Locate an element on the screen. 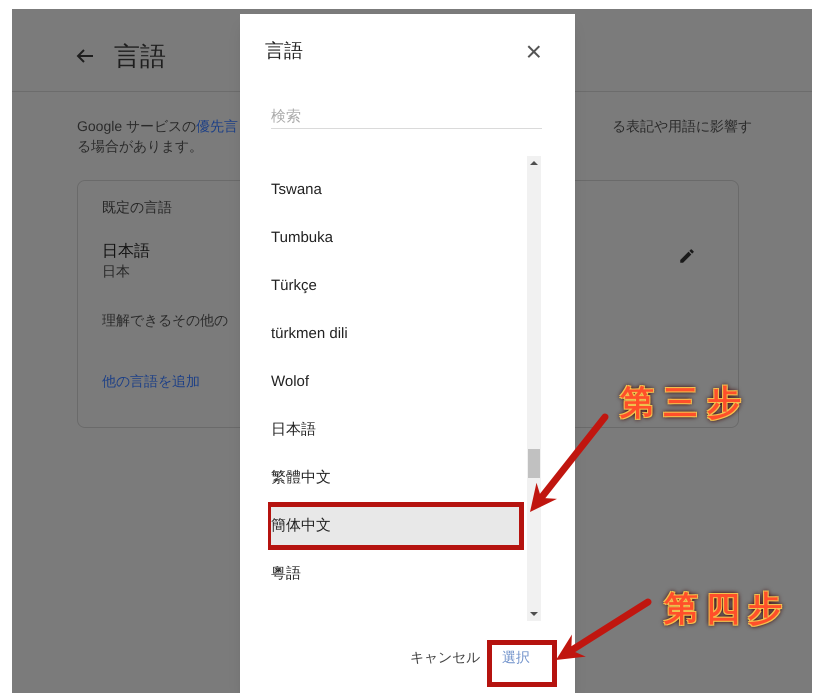  scroll-down-icon is located at coordinates (534, 614).